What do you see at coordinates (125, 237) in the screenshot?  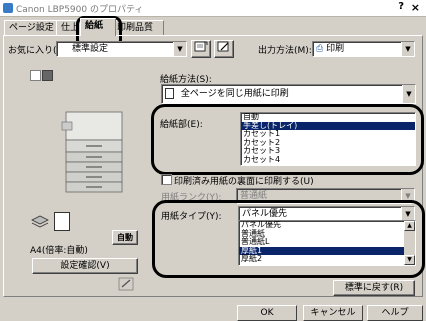 I see `auto-button: 自動` at bounding box center [125, 237].